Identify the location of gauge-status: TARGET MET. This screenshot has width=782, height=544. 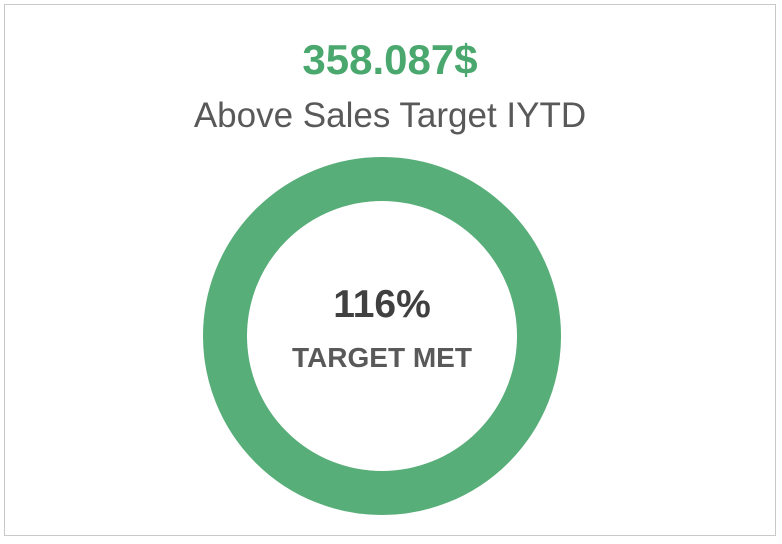
(382, 357).